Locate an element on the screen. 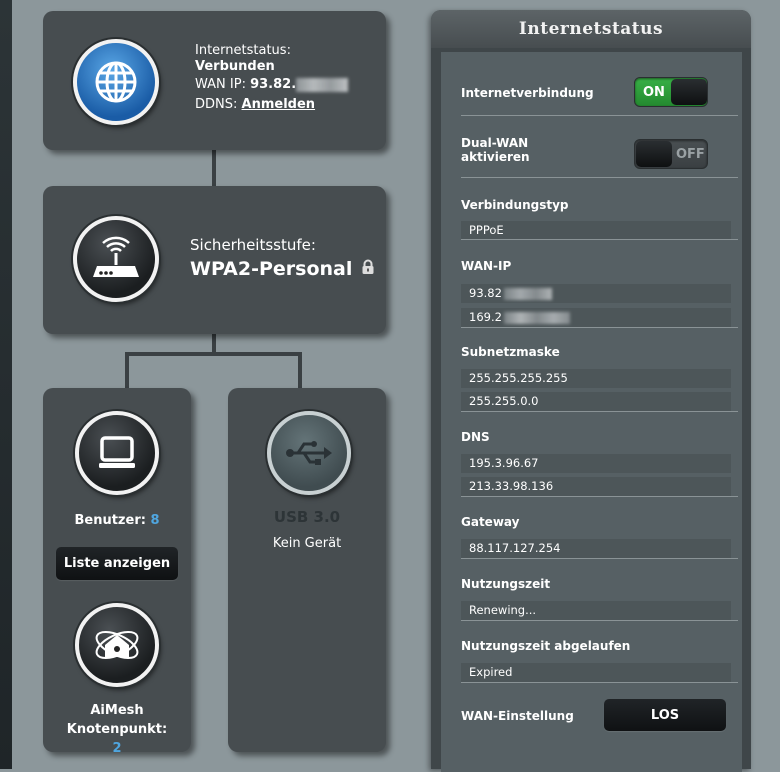 This screenshot has width=780, height=772. lock-icon is located at coordinates (368, 269).